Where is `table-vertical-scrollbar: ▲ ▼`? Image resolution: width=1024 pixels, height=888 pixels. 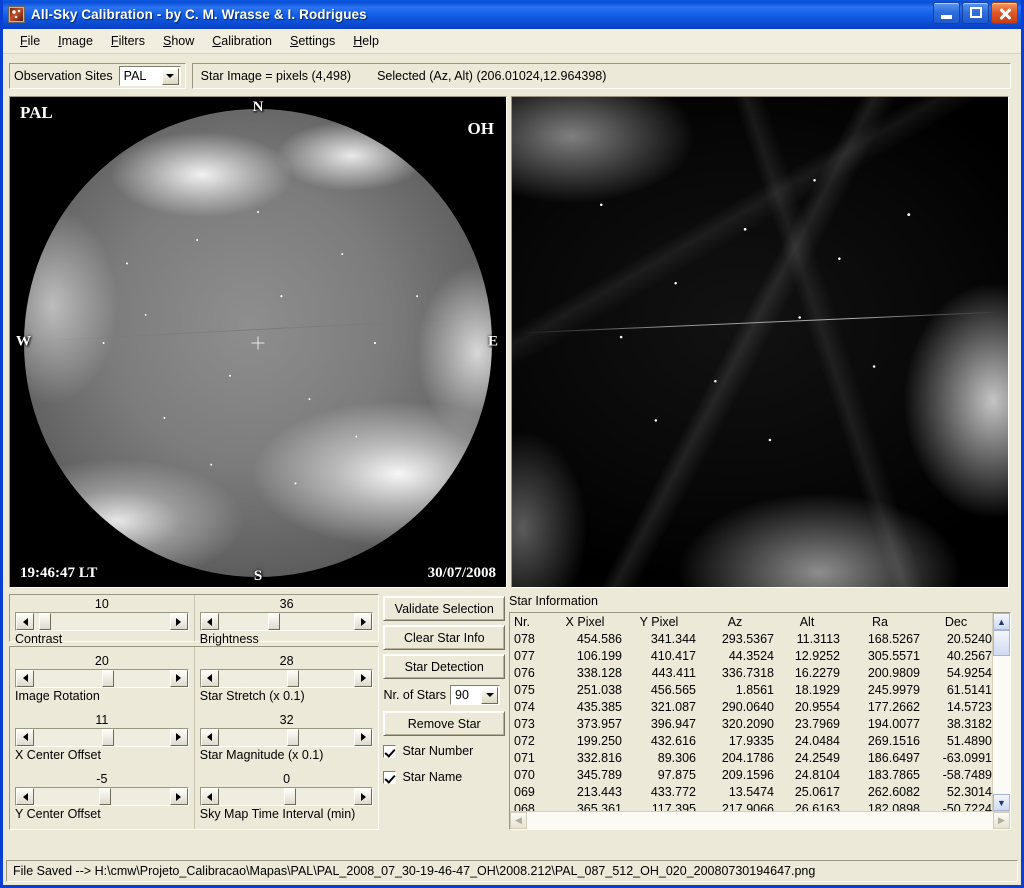
table-vertical-scrollbar: ▲ ▼ is located at coordinates (1001, 712).